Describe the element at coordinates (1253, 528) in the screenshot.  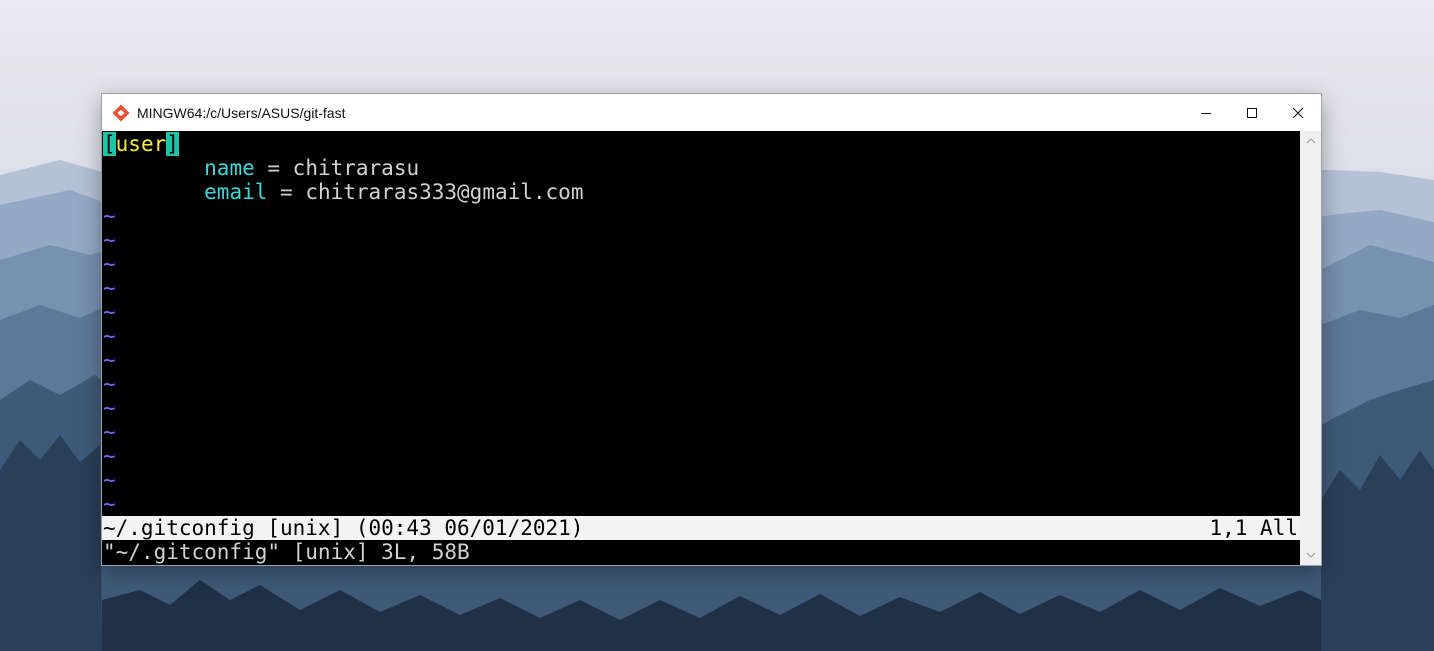
I see `status-cursor-position: 1,1 All` at that location.